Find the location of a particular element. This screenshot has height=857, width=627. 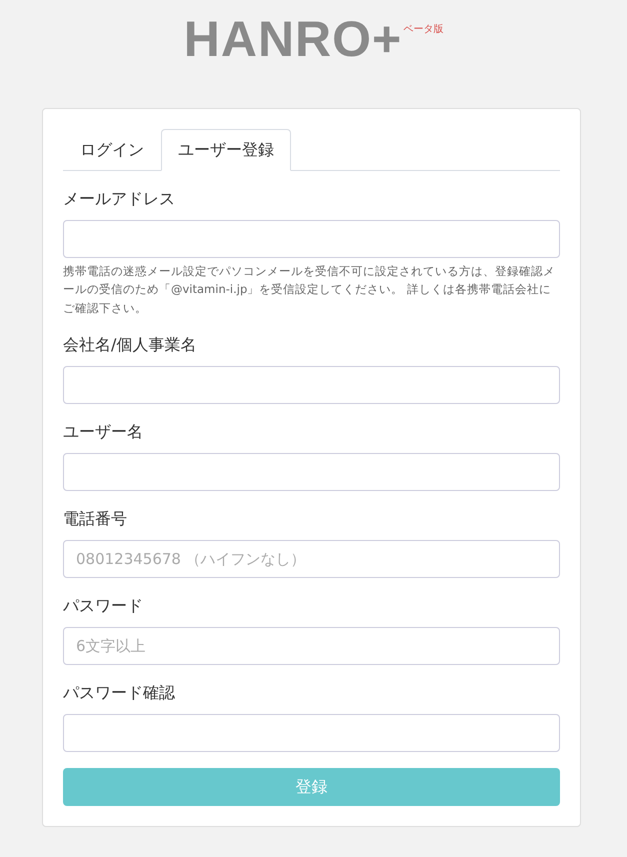

tab: ユーザー登録 is located at coordinates (226, 150).